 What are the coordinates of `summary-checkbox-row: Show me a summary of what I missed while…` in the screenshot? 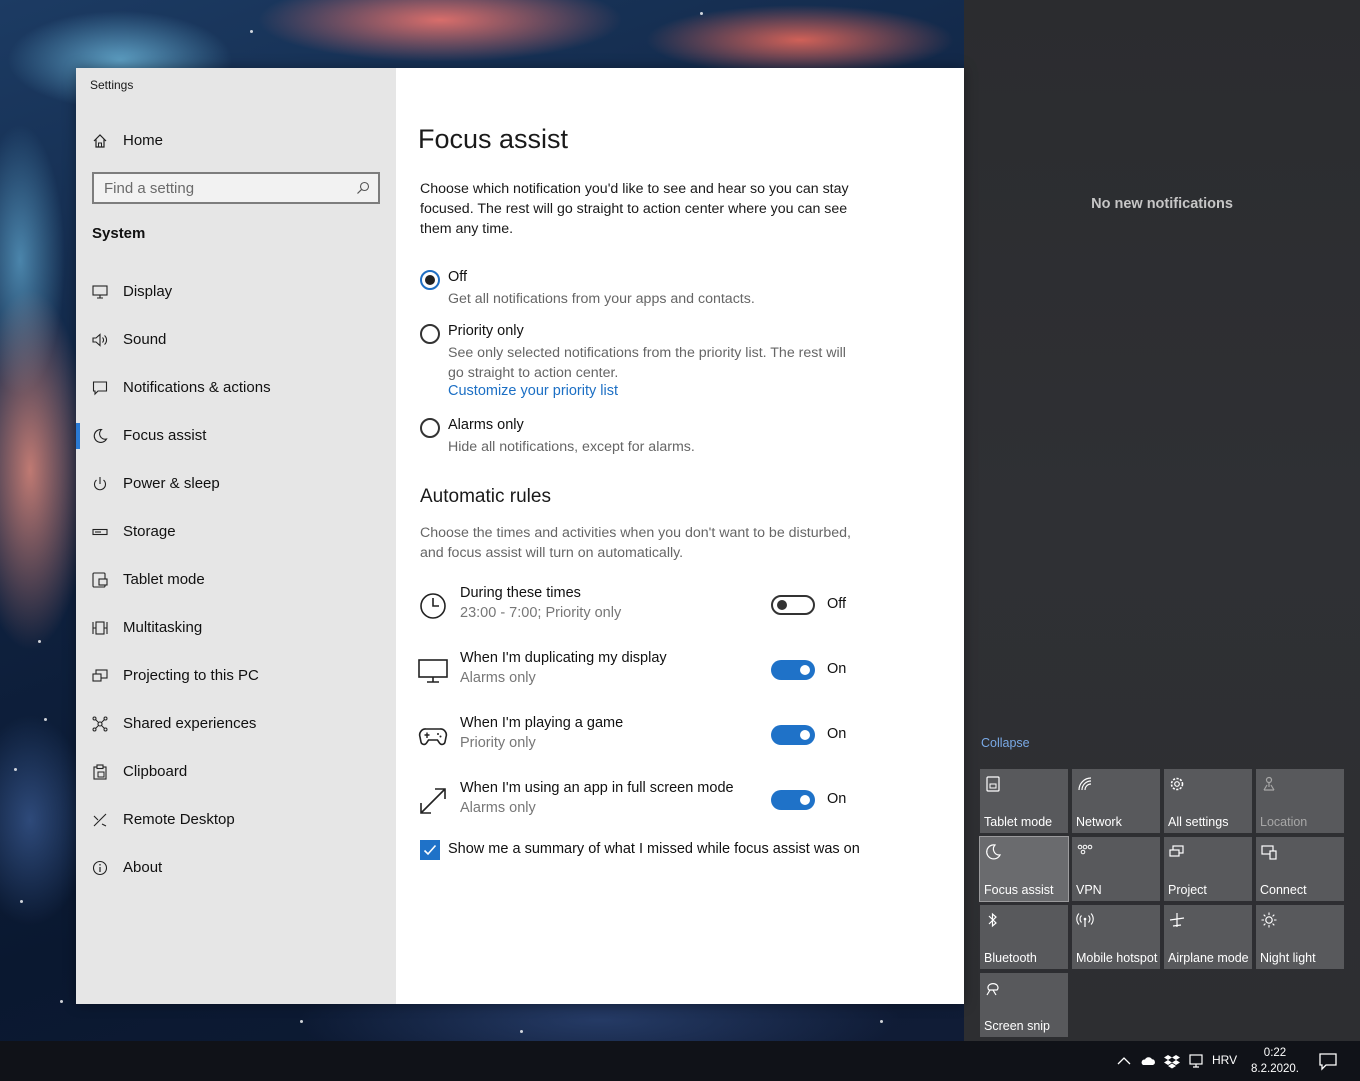 It's located at (655, 850).